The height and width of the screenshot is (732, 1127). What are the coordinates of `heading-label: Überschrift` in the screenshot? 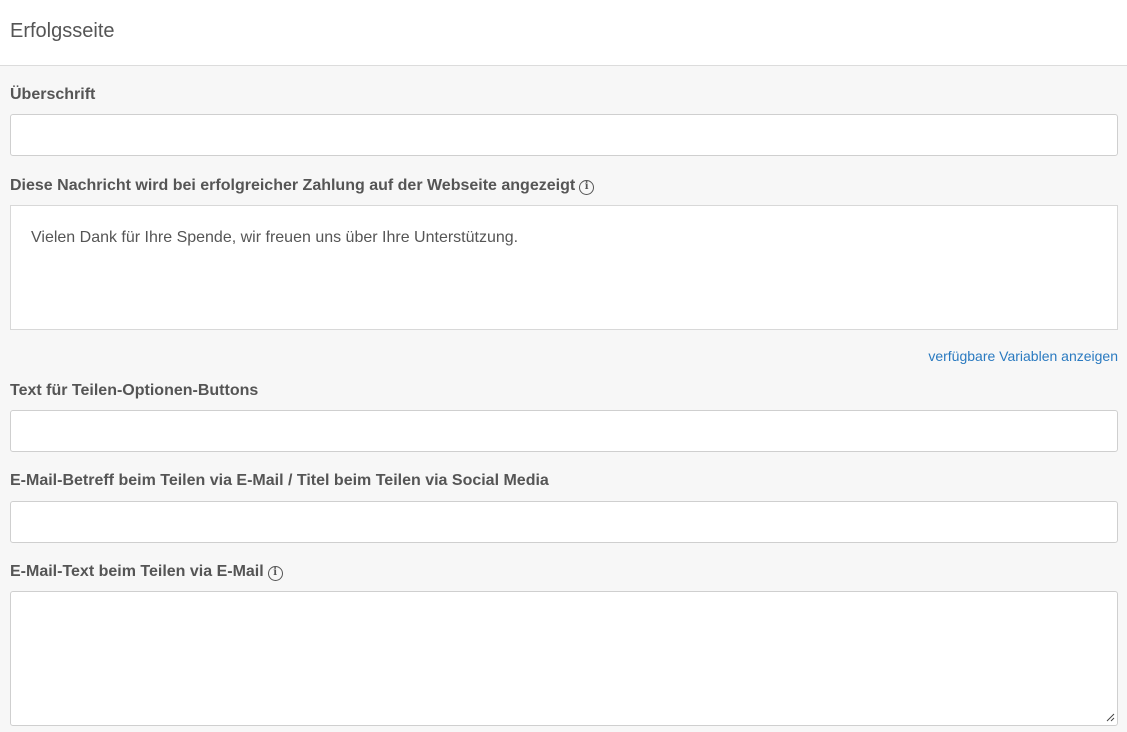 It's located at (52, 95).